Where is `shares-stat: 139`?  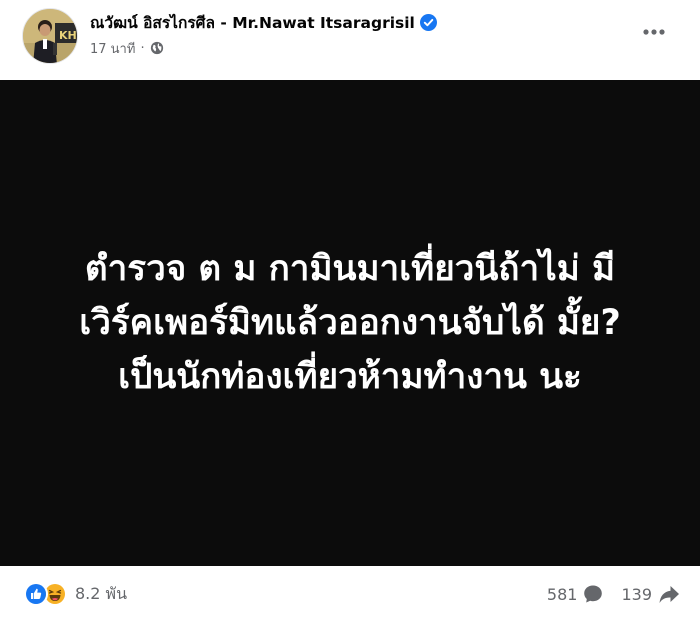 shares-stat: 139 is located at coordinates (650, 594).